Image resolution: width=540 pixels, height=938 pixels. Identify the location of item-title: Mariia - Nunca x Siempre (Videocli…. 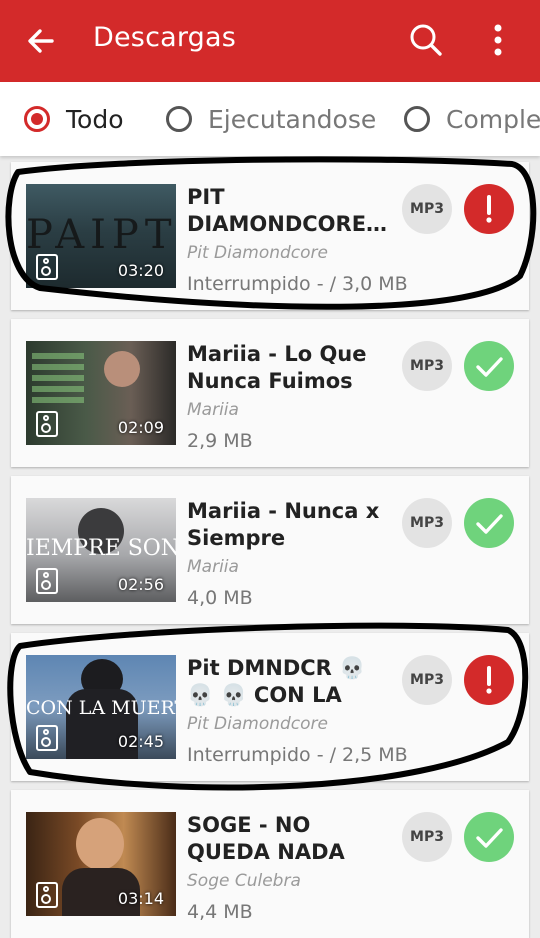
(283, 524).